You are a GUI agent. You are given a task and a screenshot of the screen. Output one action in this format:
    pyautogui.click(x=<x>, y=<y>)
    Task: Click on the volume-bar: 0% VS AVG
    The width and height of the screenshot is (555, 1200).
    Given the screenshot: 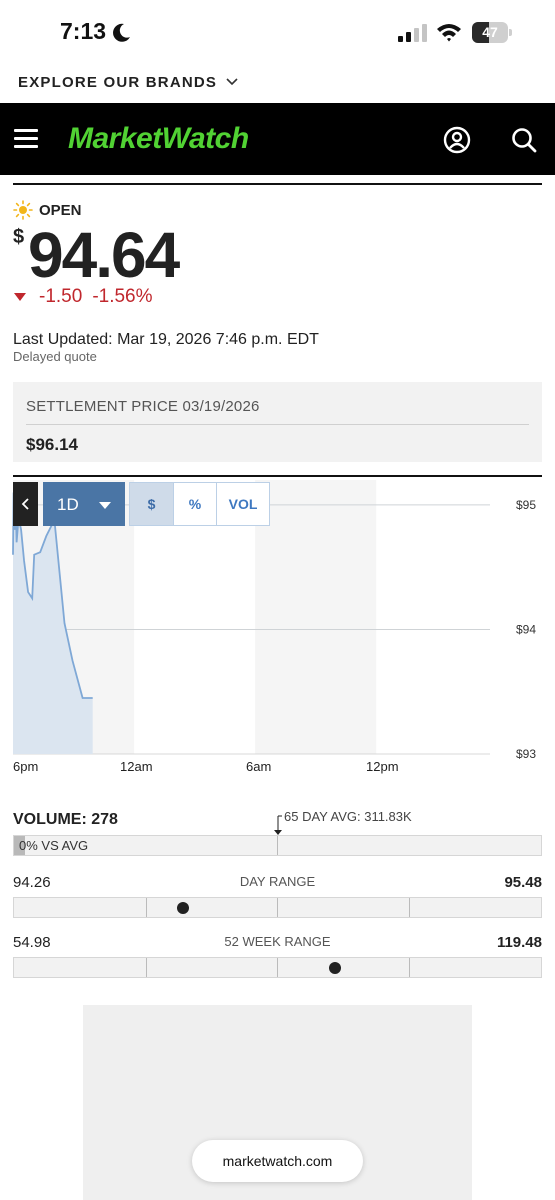 What is the action you would take?
    pyautogui.click(x=277, y=845)
    